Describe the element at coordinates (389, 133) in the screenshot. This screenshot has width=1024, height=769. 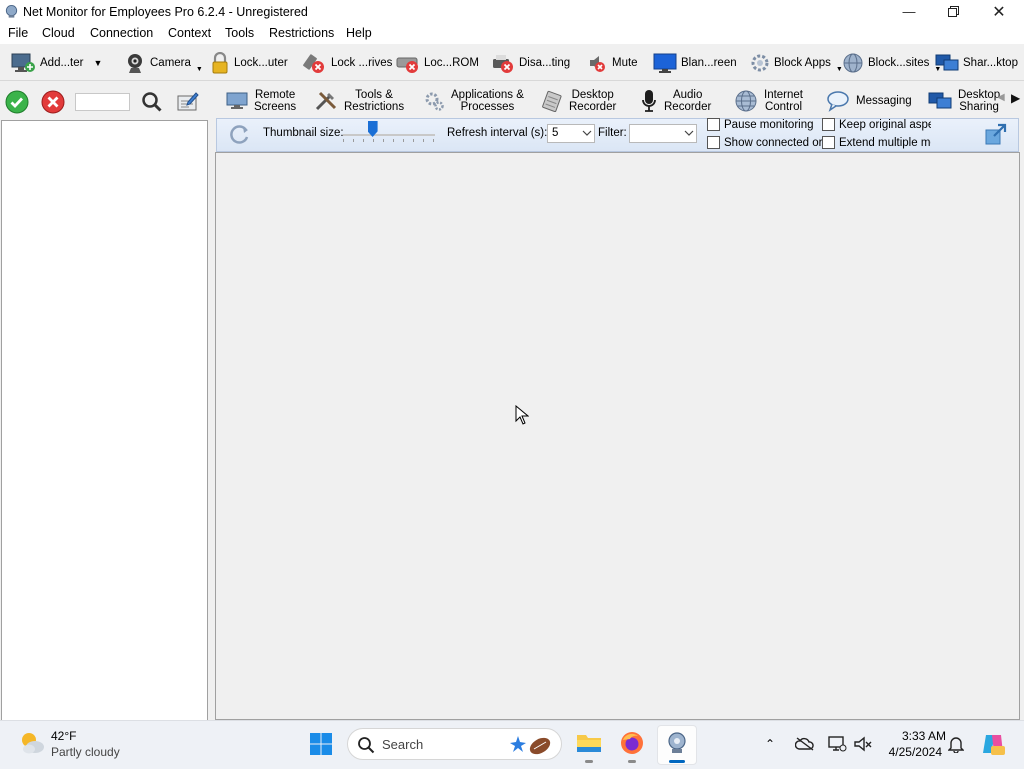
I see `thumbnail-size-slider` at that location.